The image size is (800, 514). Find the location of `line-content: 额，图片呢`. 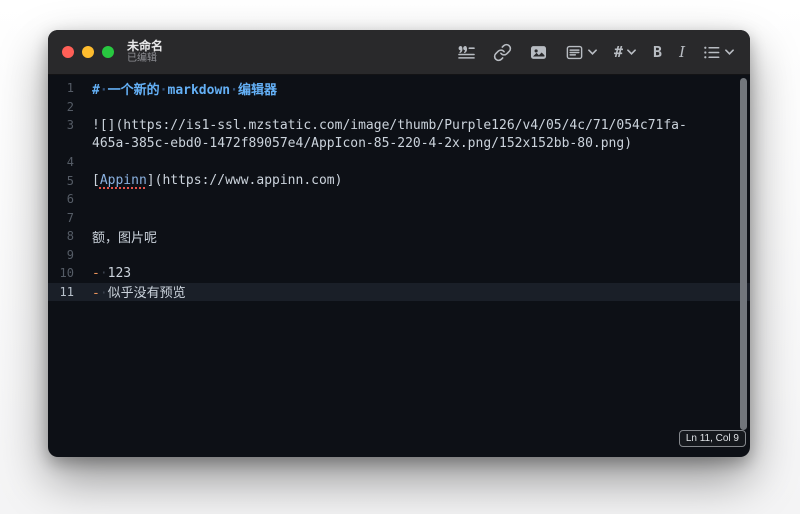

line-content: 额，图片呢 is located at coordinates (125, 238).